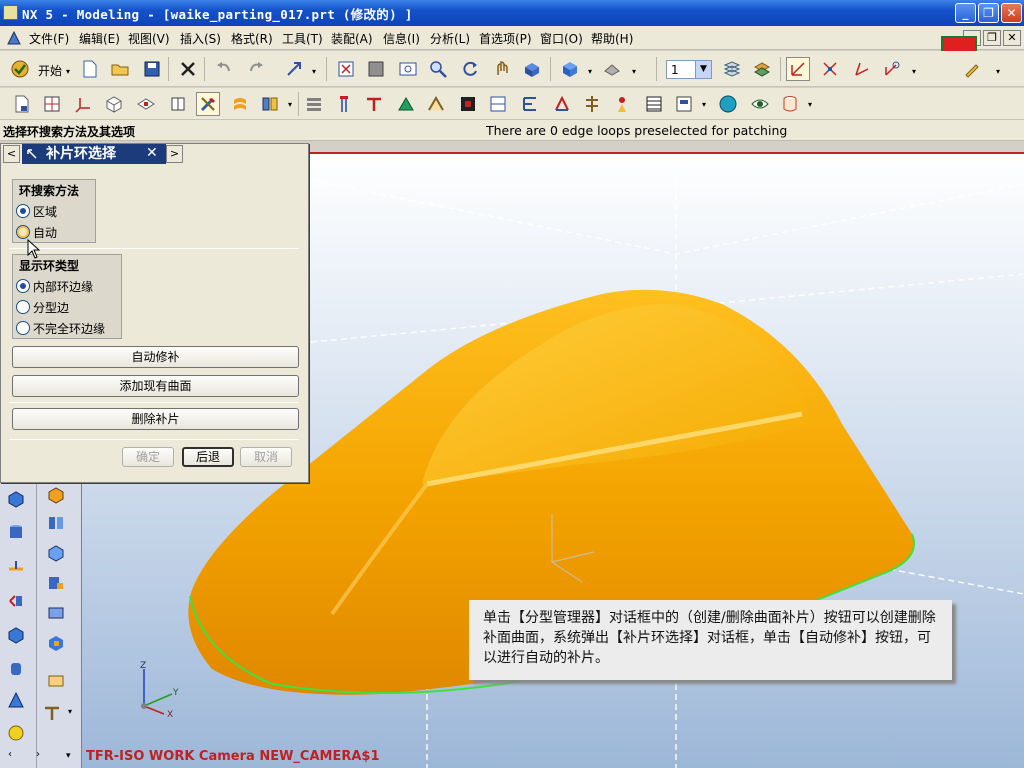  Describe the element at coordinates (56, 523) in the screenshot. I see `split-body-icon` at that location.